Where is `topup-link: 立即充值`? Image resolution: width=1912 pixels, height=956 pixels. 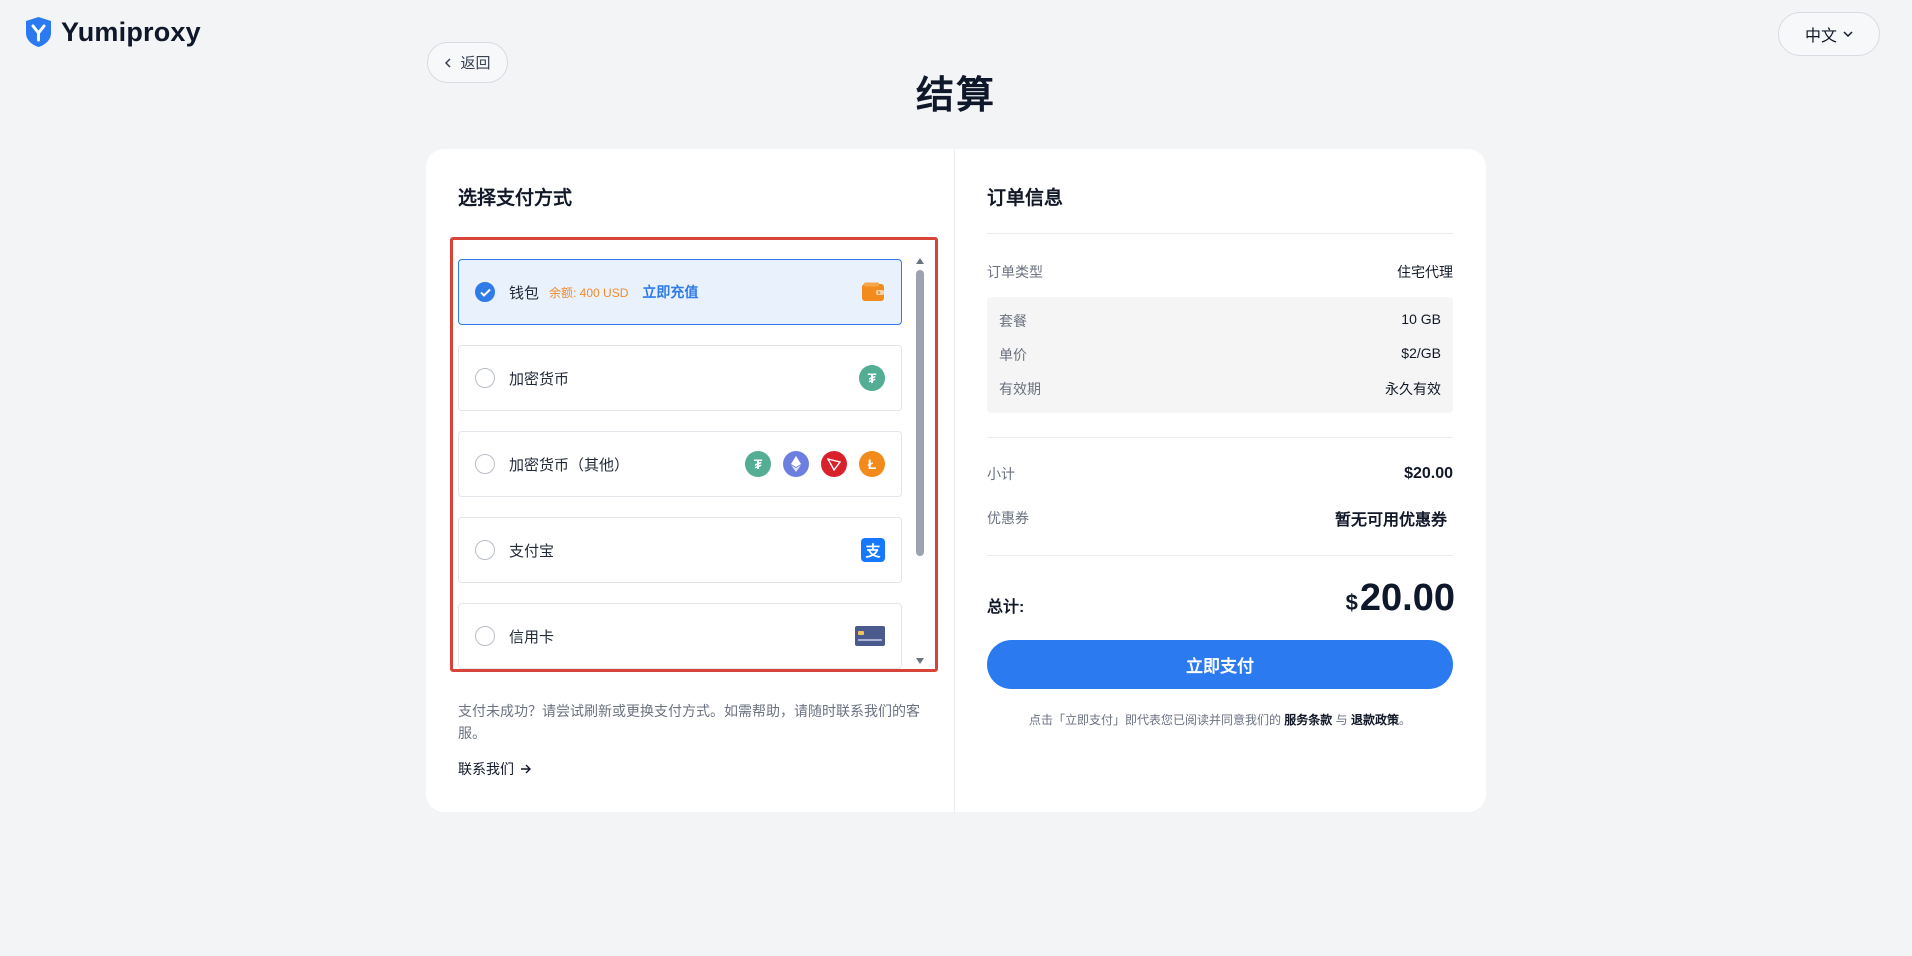
topup-link: 立即充值 is located at coordinates (670, 292).